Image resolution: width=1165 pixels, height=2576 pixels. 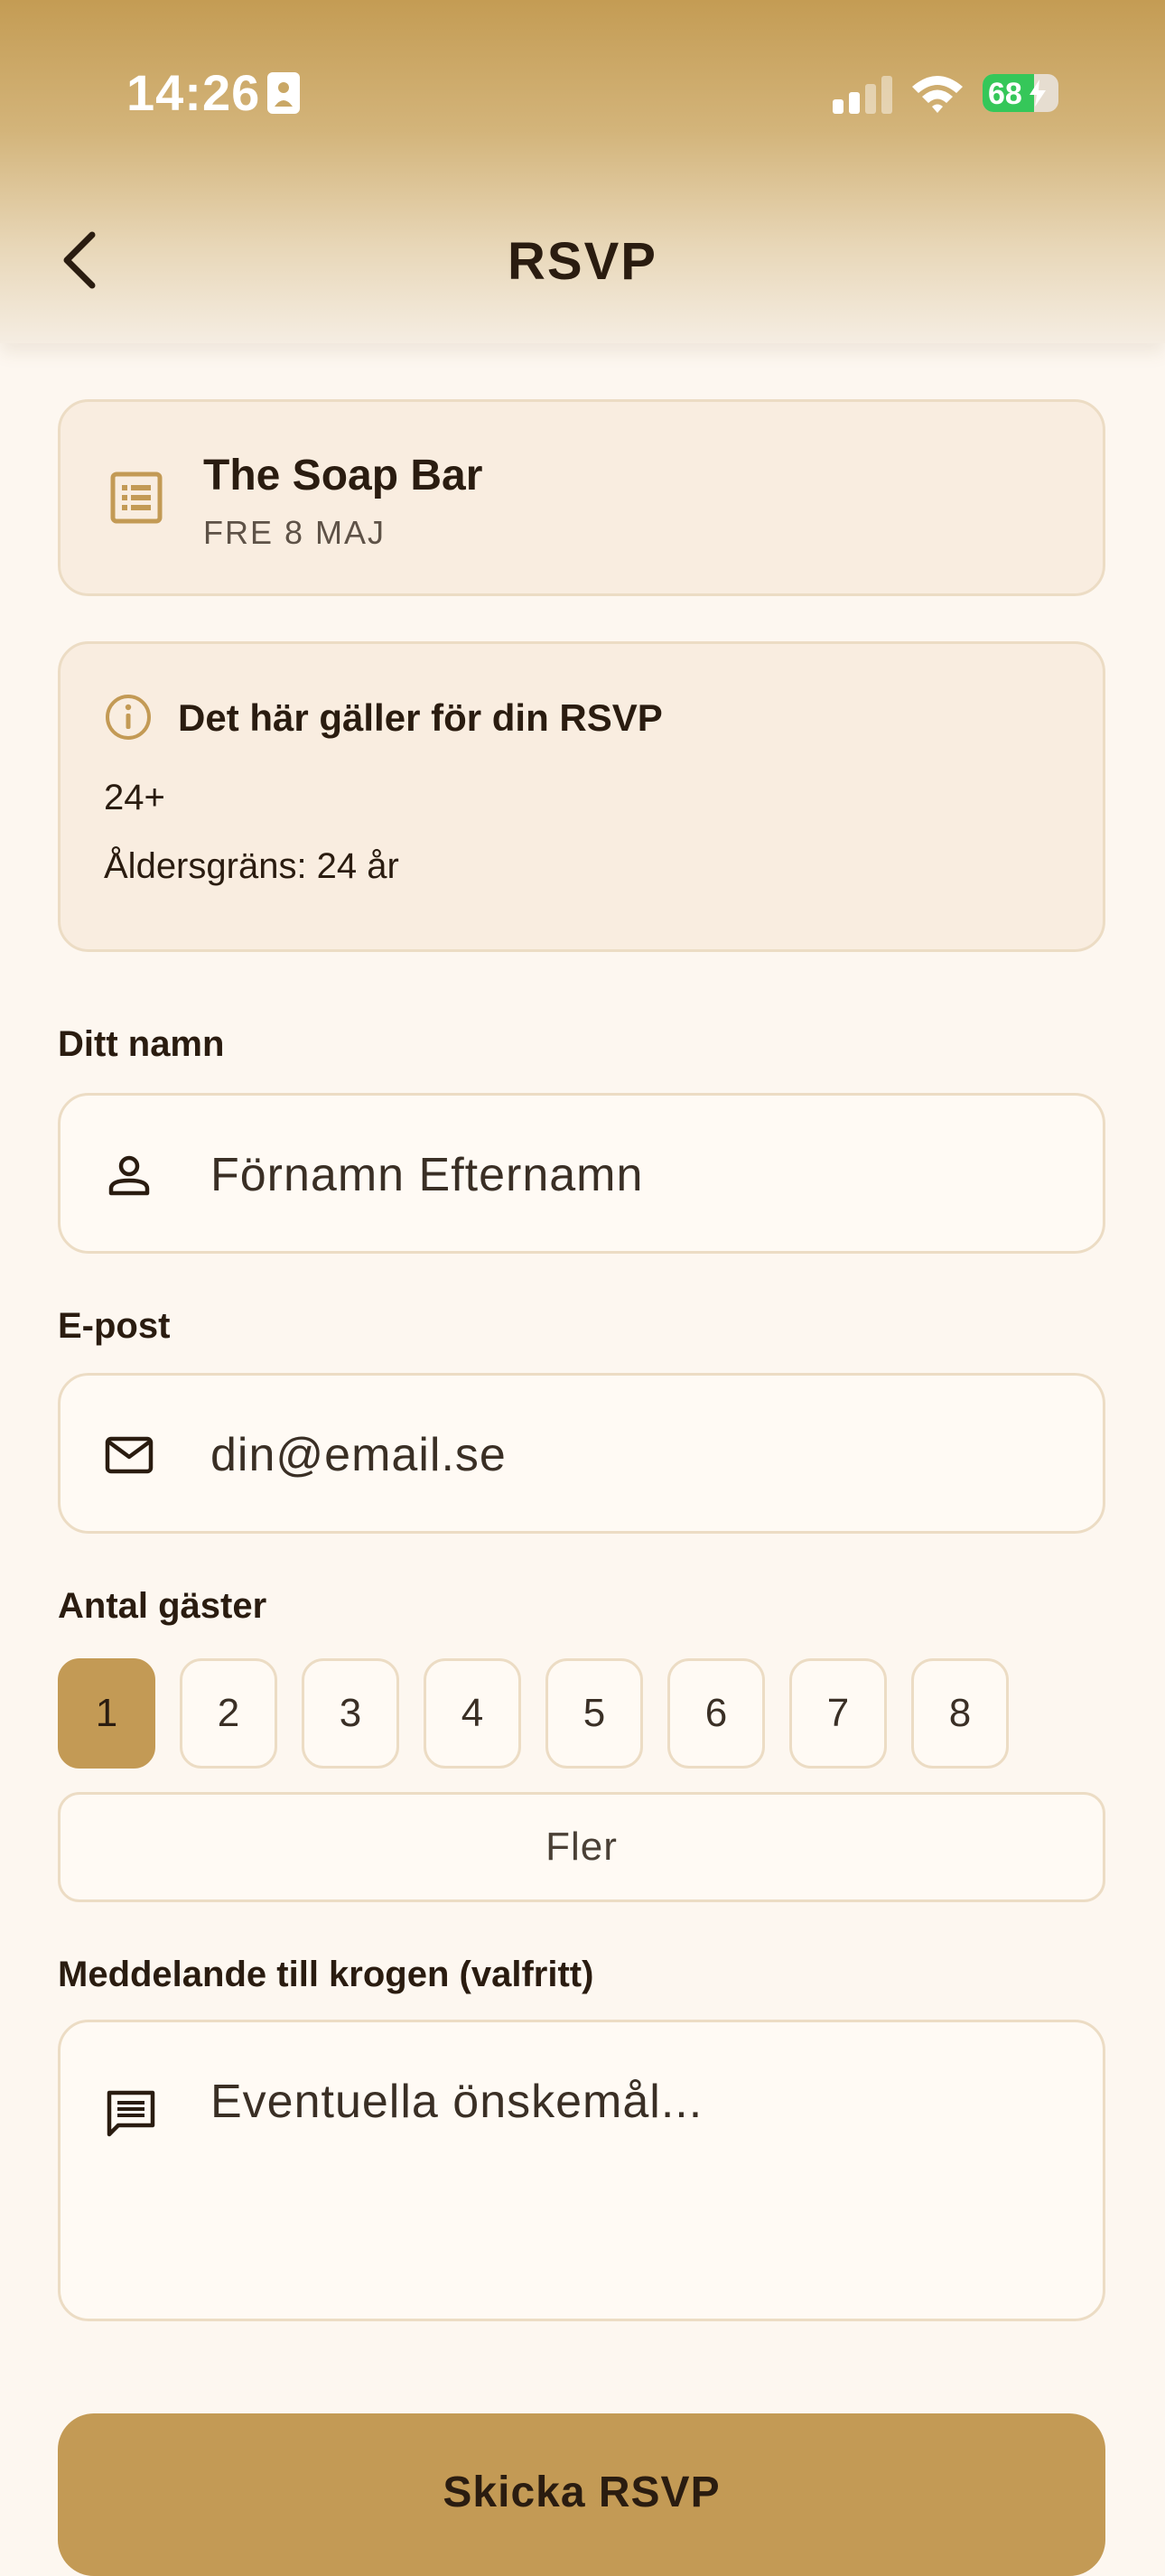 I want to click on guest-option-4: 4, so click(x=472, y=1713).